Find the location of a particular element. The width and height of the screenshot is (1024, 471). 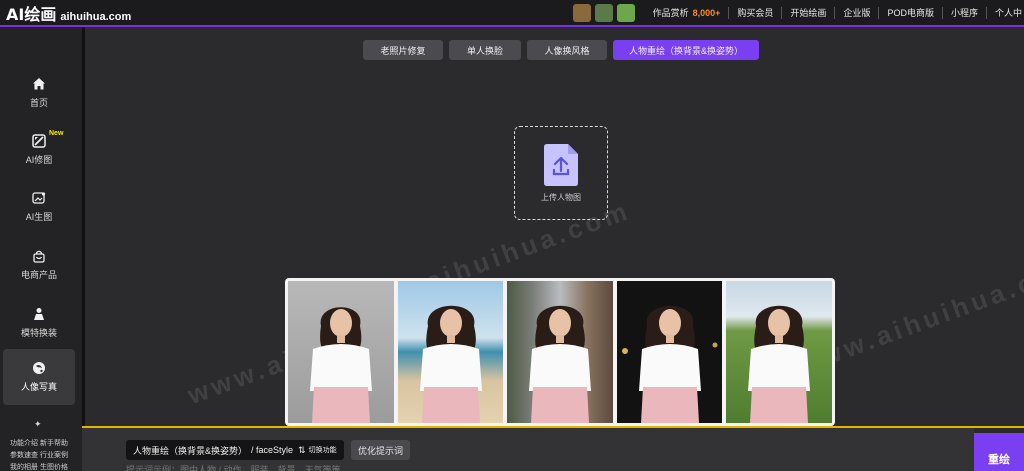

gallery-thumbnails is located at coordinates (605, 12).